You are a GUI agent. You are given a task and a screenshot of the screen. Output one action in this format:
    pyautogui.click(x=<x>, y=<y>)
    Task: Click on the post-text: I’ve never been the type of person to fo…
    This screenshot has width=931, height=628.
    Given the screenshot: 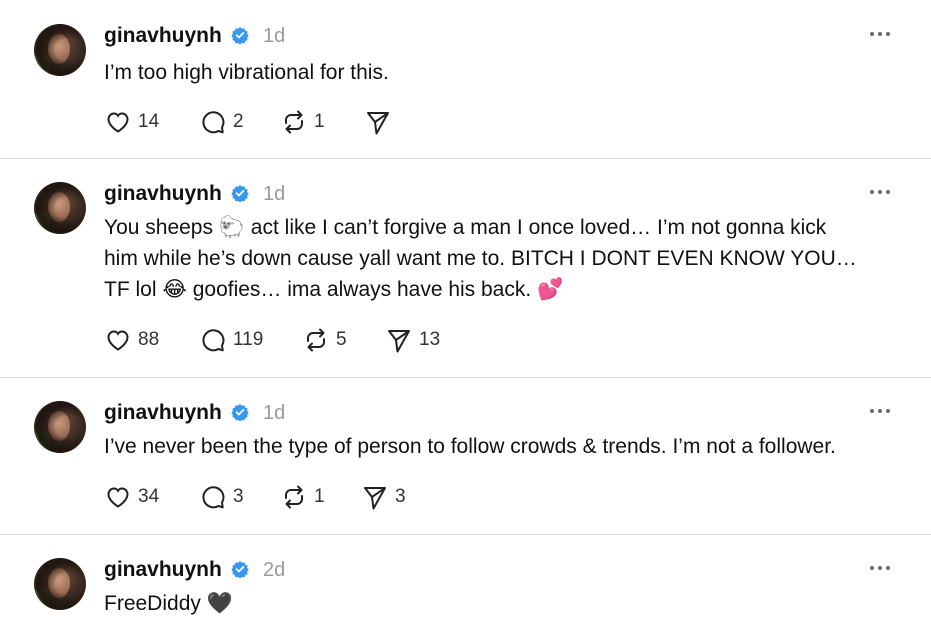 What is the action you would take?
    pyautogui.click(x=470, y=446)
    